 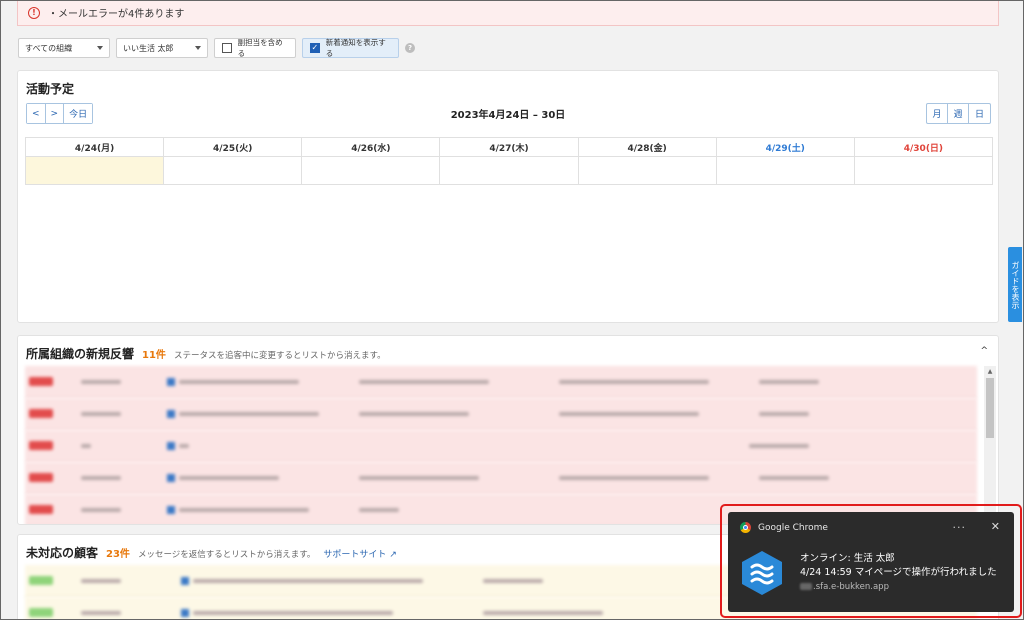 I want to click on notification-header: Google Chrome, so click(x=784, y=527).